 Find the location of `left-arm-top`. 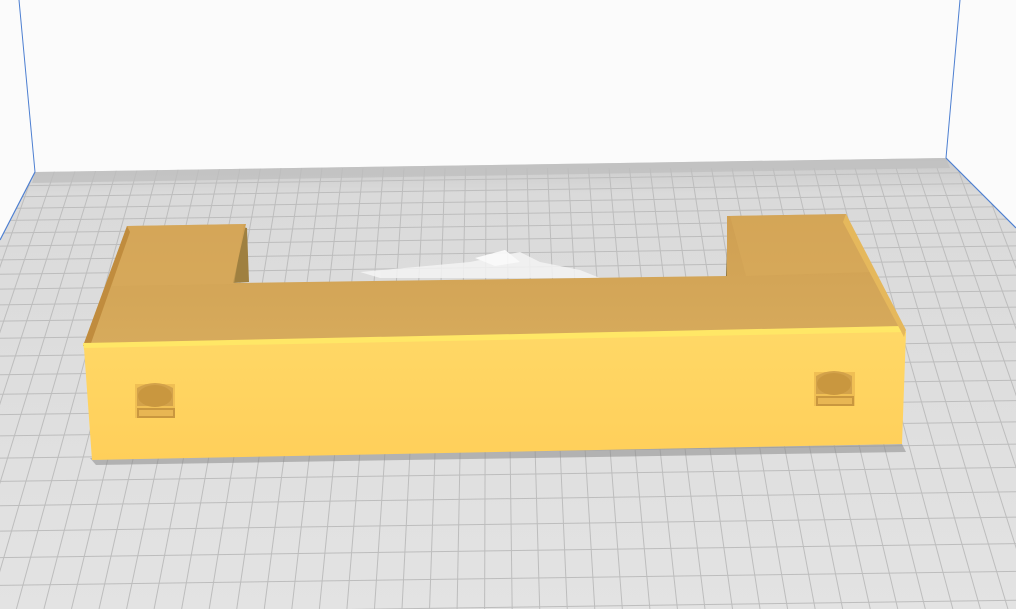

left-arm-top is located at coordinates (178, 255).